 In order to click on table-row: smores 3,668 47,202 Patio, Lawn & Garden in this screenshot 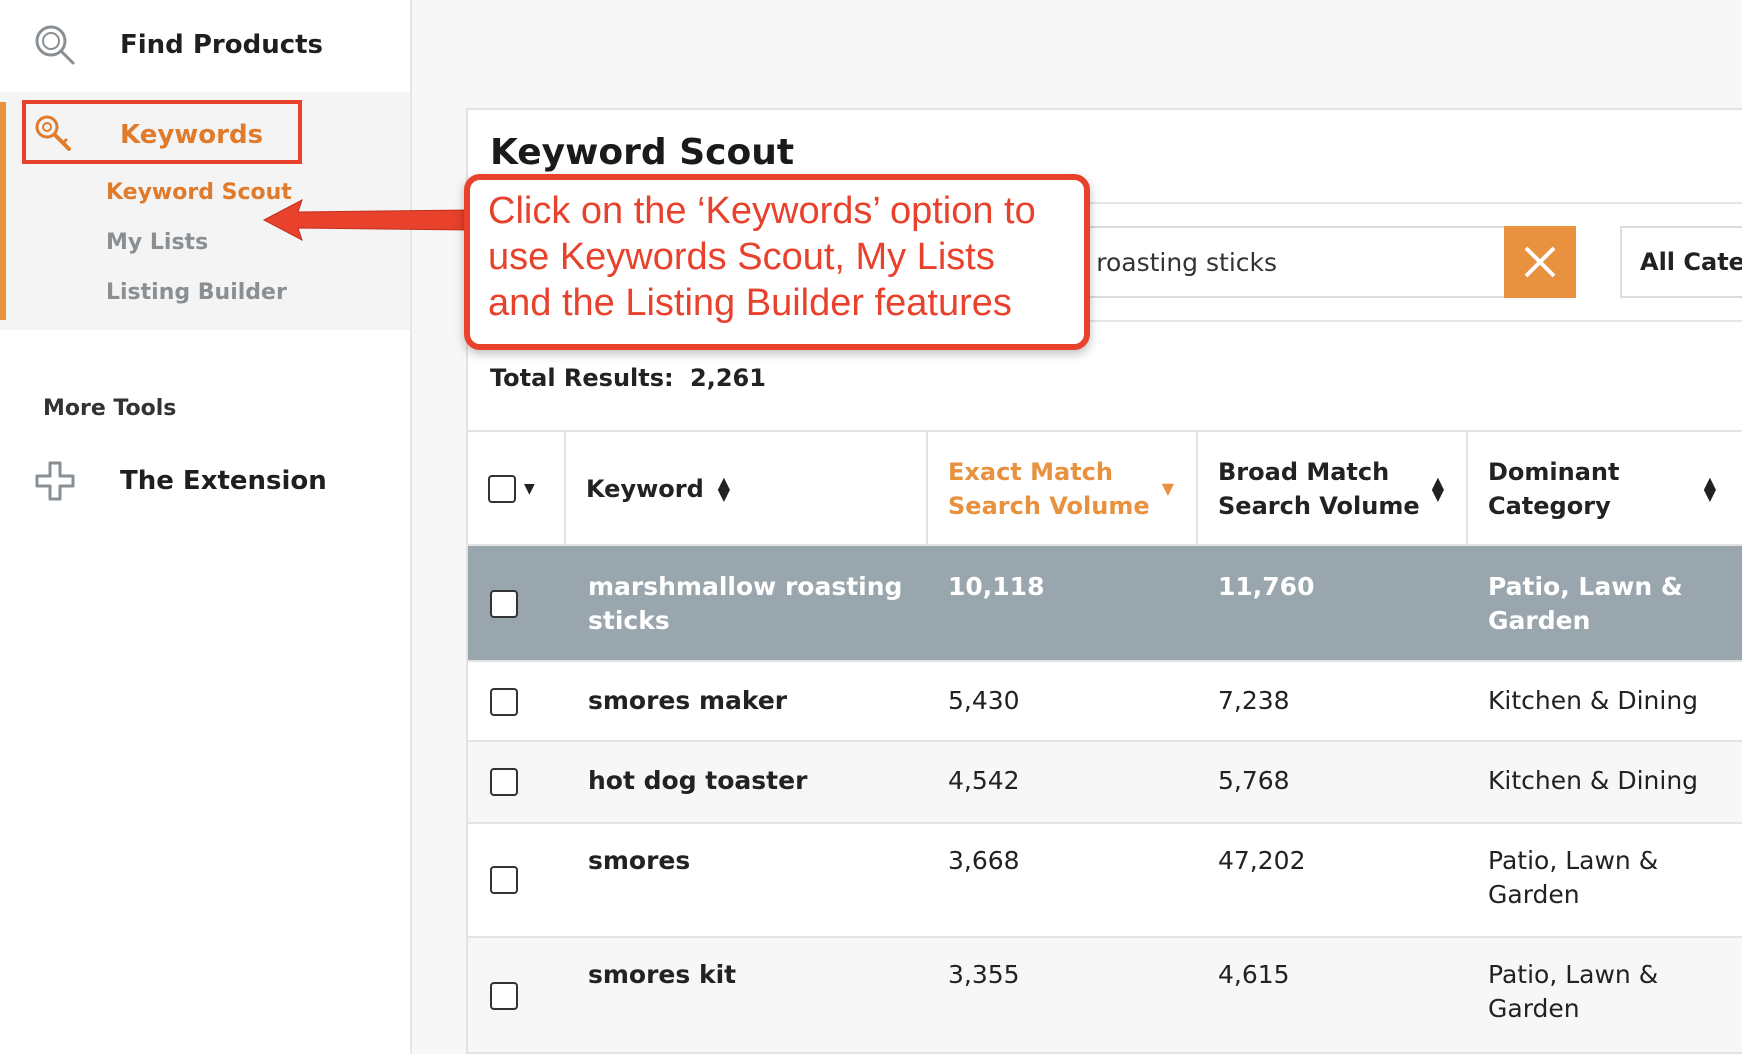, I will do `click(1105, 881)`.